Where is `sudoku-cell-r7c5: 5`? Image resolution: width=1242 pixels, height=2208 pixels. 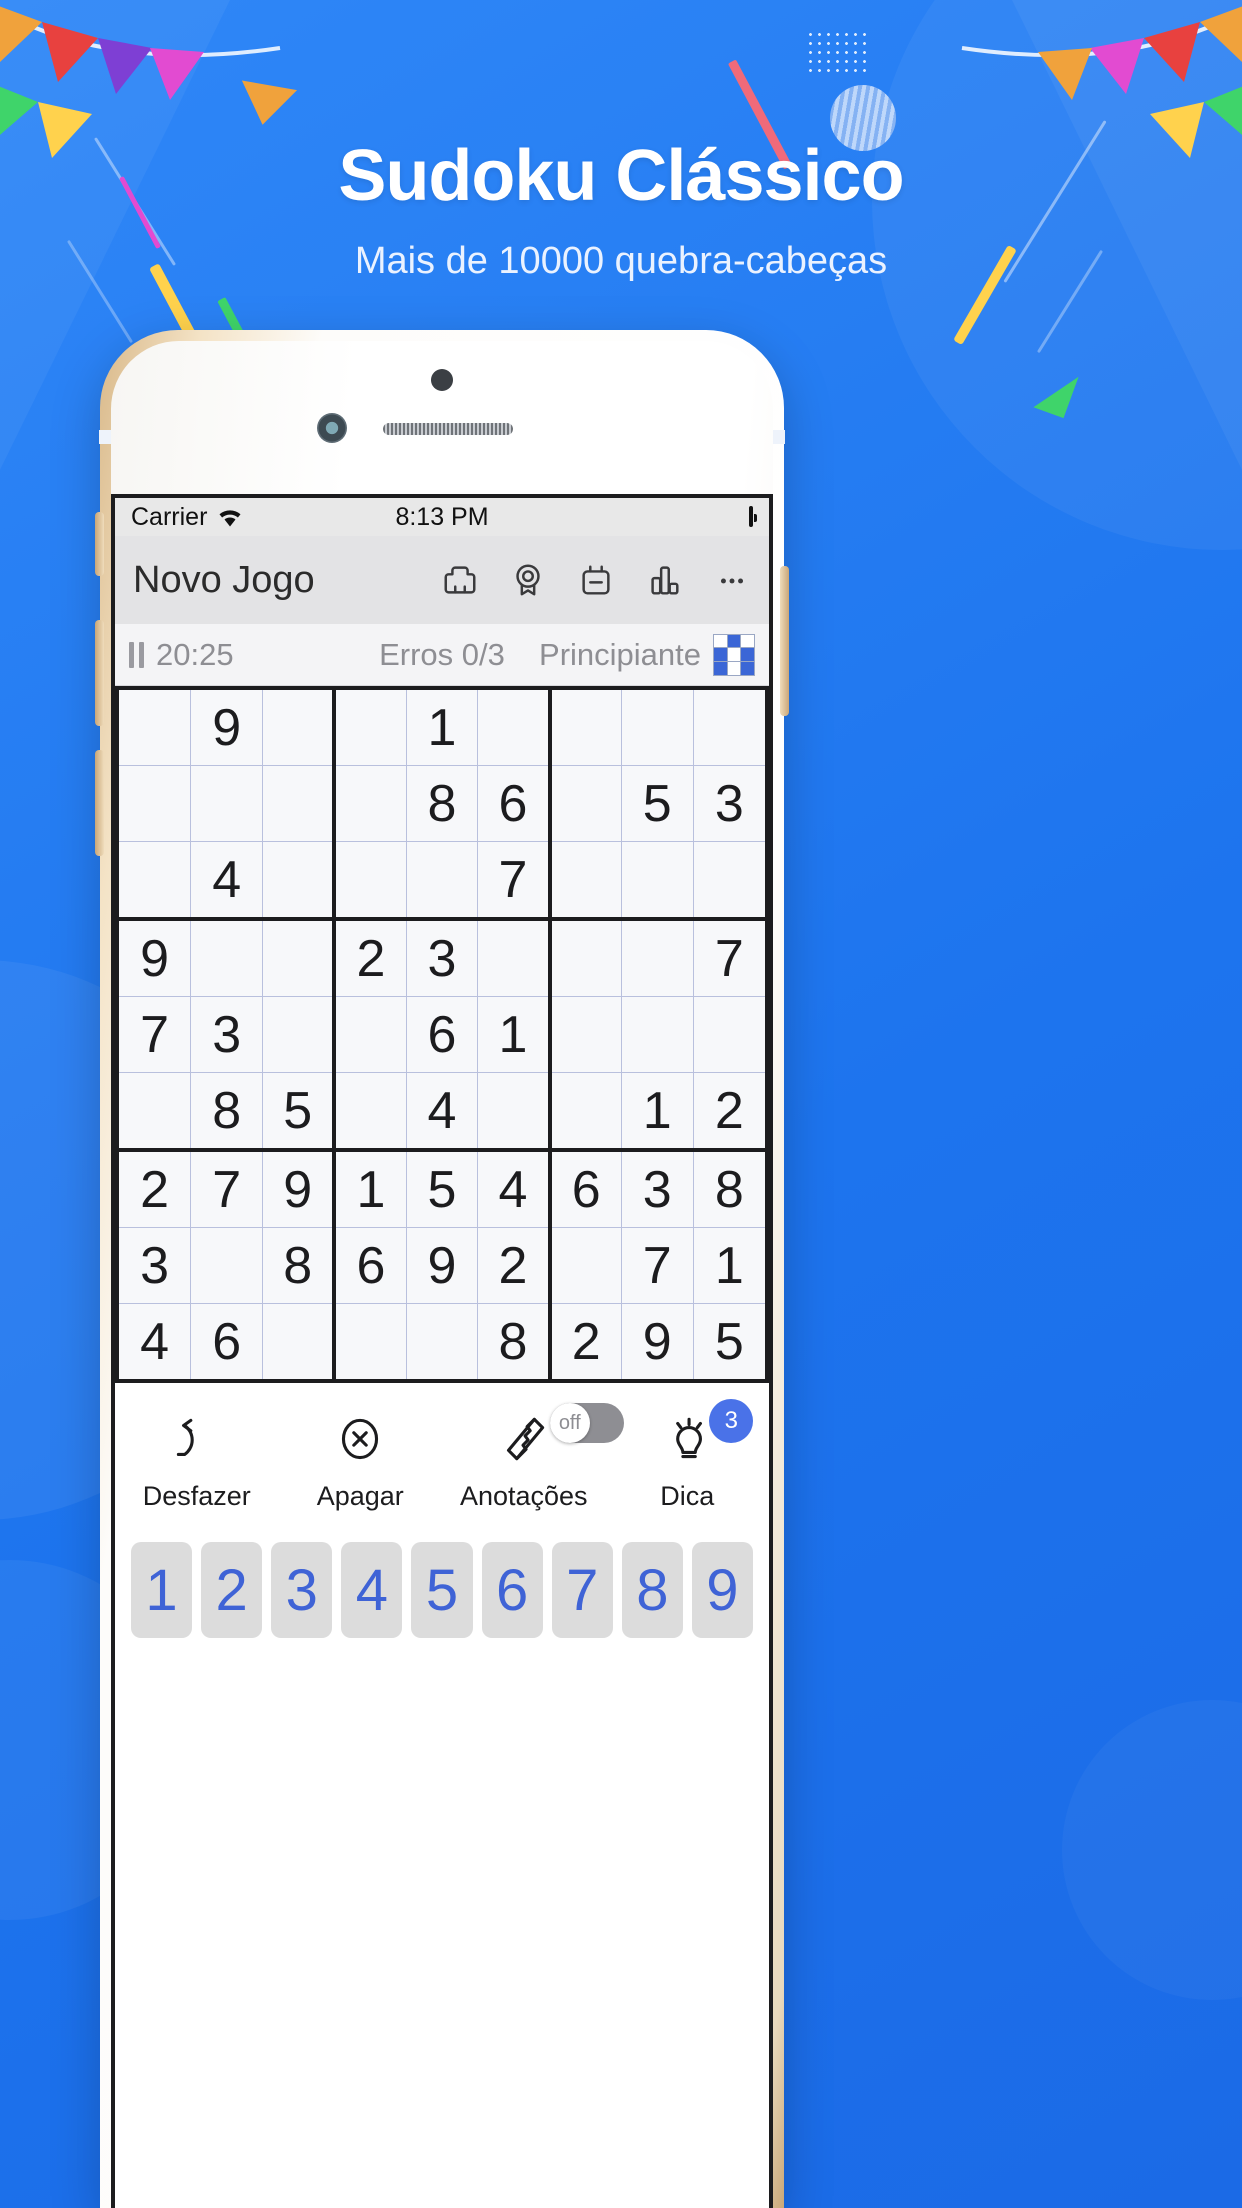
sudoku-cell-r7c5: 5 is located at coordinates (442, 1189).